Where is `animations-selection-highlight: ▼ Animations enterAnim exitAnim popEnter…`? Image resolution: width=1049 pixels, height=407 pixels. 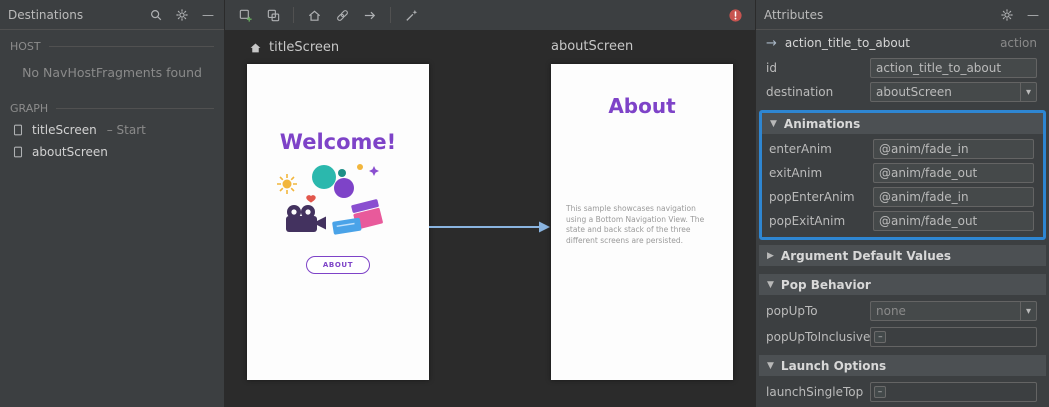 animations-selection-highlight: ▼ Animations enterAnim exitAnim popEnter… is located at coordinates (902, 175).